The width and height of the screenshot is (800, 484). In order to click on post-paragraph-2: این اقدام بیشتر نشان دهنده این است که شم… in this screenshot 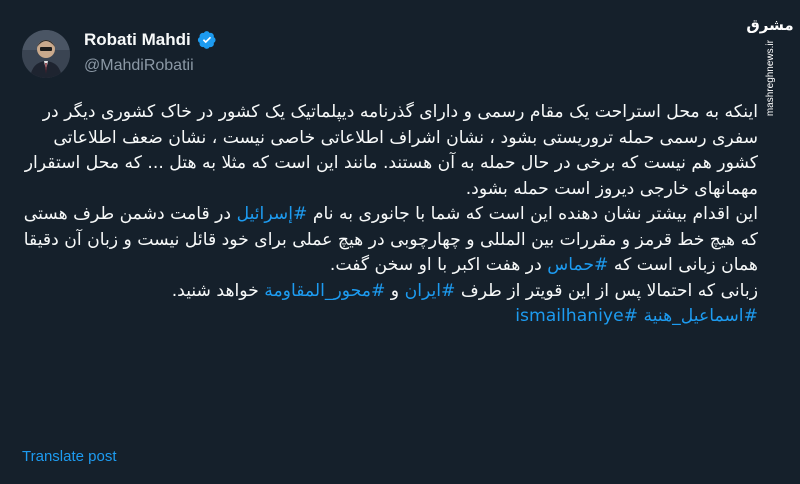, I will do `click(390, 240)`.